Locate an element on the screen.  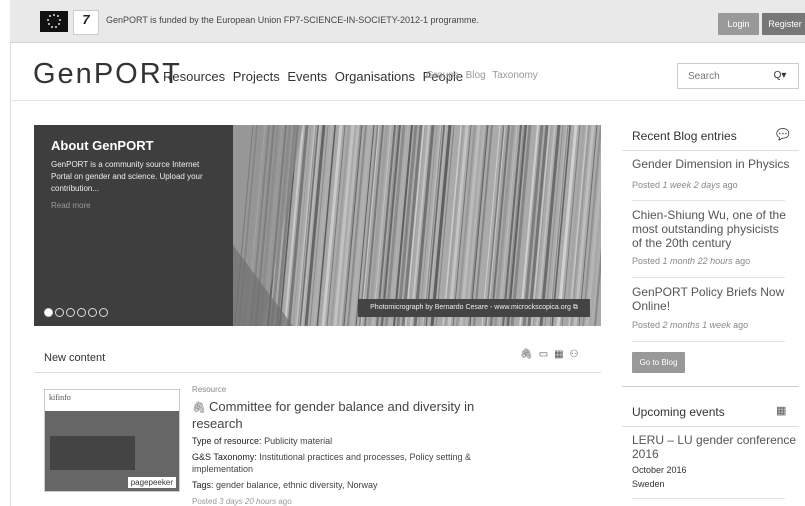
content-filter-icons: 🖇 ▭ ▦ ⚇ is located at coordinates (552, 354).